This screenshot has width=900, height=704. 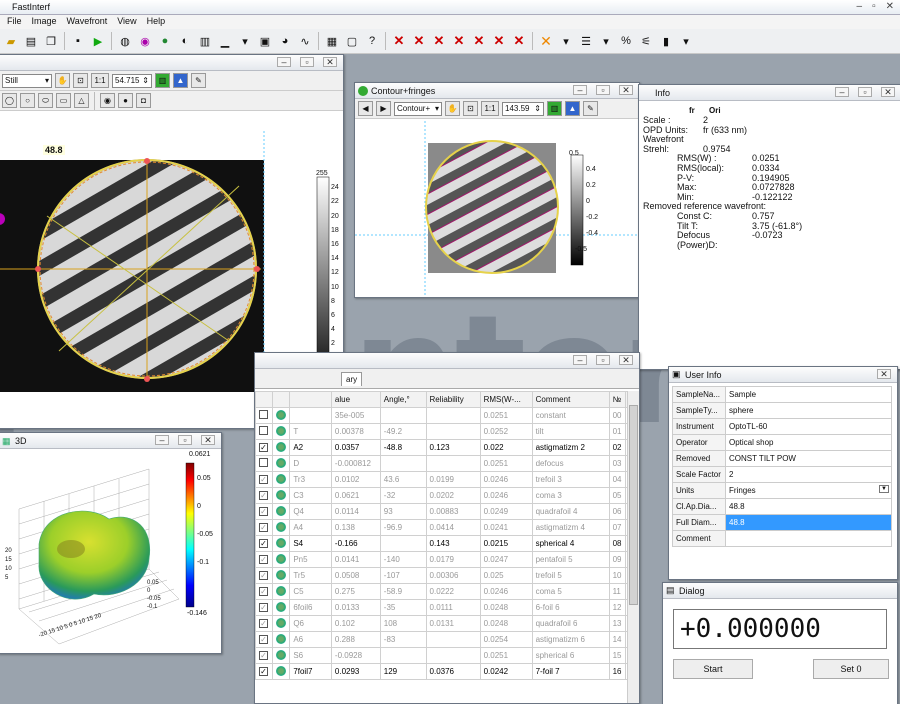 What do you see at coordinates (351, 379) in the screenshot?
I see `tab-summary: ary` at bounding box center [351, 379].